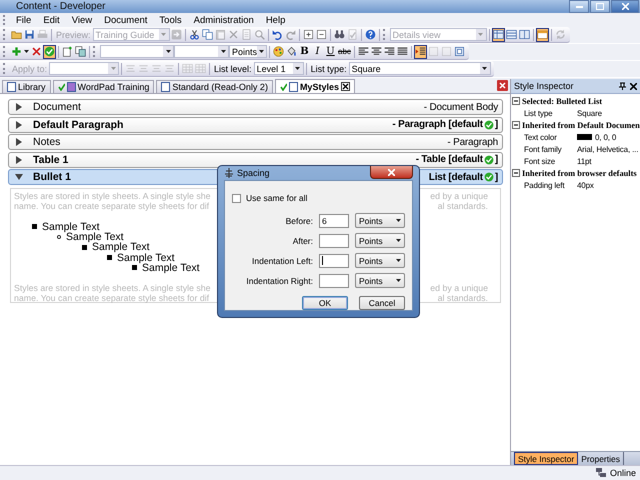 The image size is (640, 480). I want to click on property-value: Square, so click(589, 113).